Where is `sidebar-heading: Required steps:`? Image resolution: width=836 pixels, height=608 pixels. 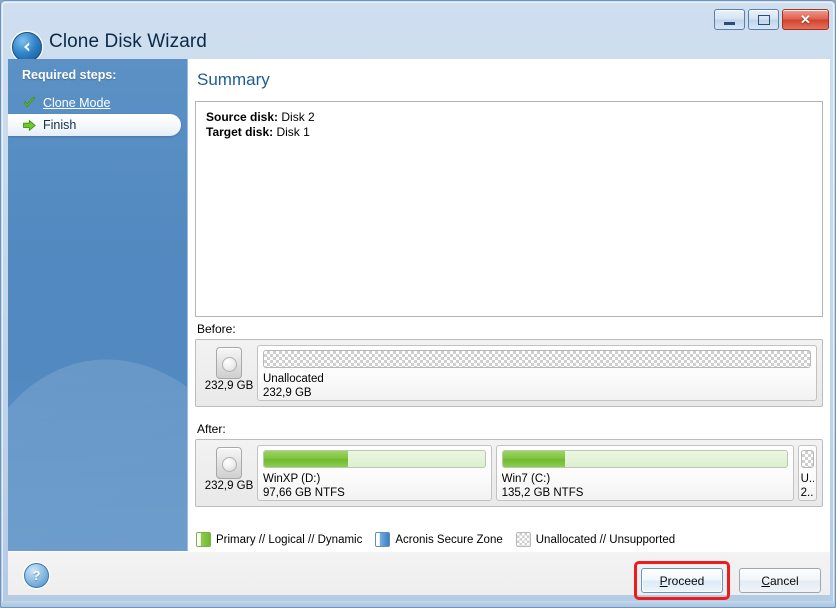
sidebar-heading: Required steps: is located at coordinates (69, 75).